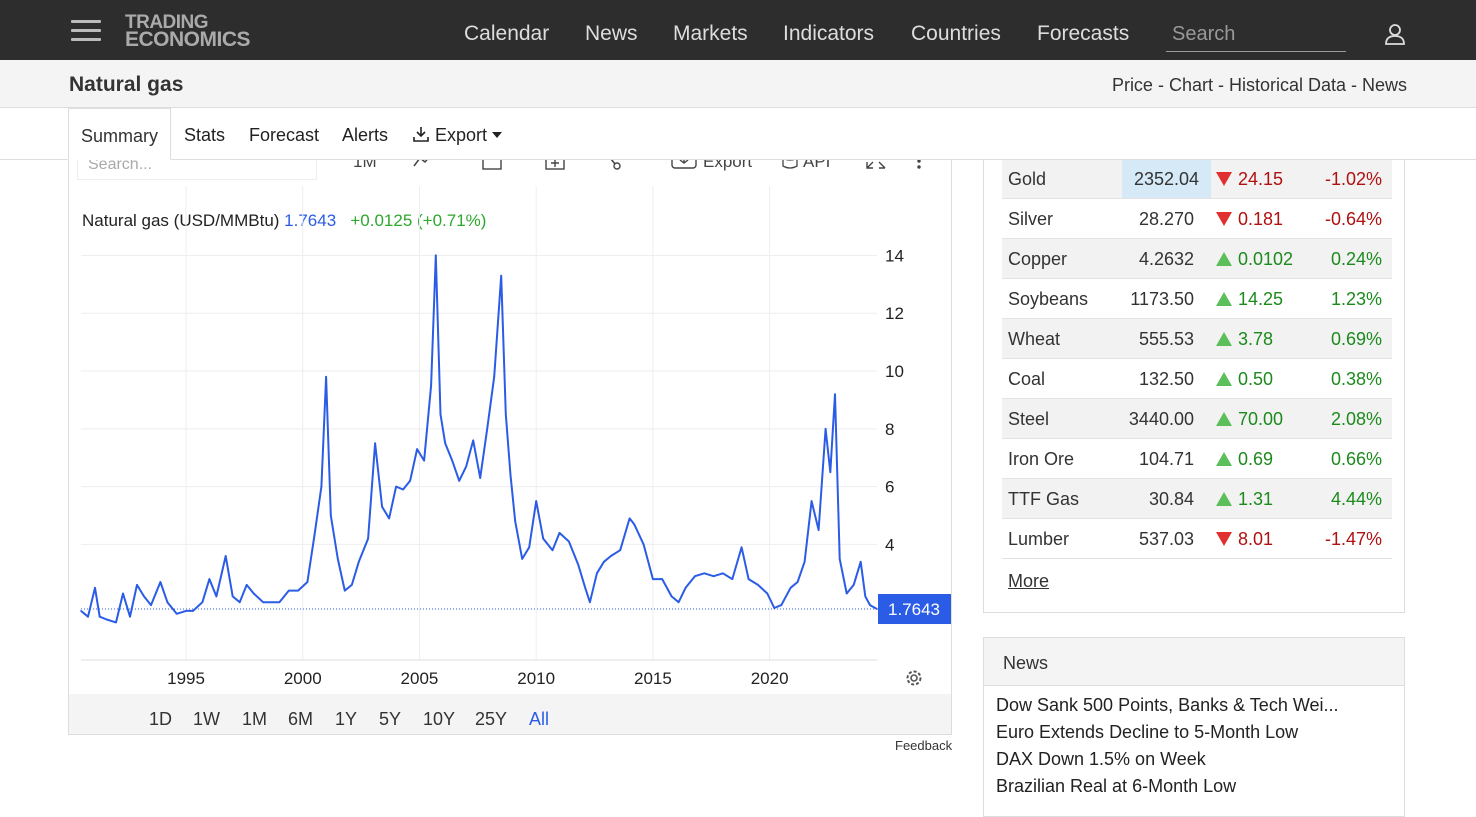 Image resolution: width=1476 pixels, height=817 pixels. What do you see at coordinates (457, 135) in the screenshot?
I see `tab-export: Export` at bounding box center [457, 135].